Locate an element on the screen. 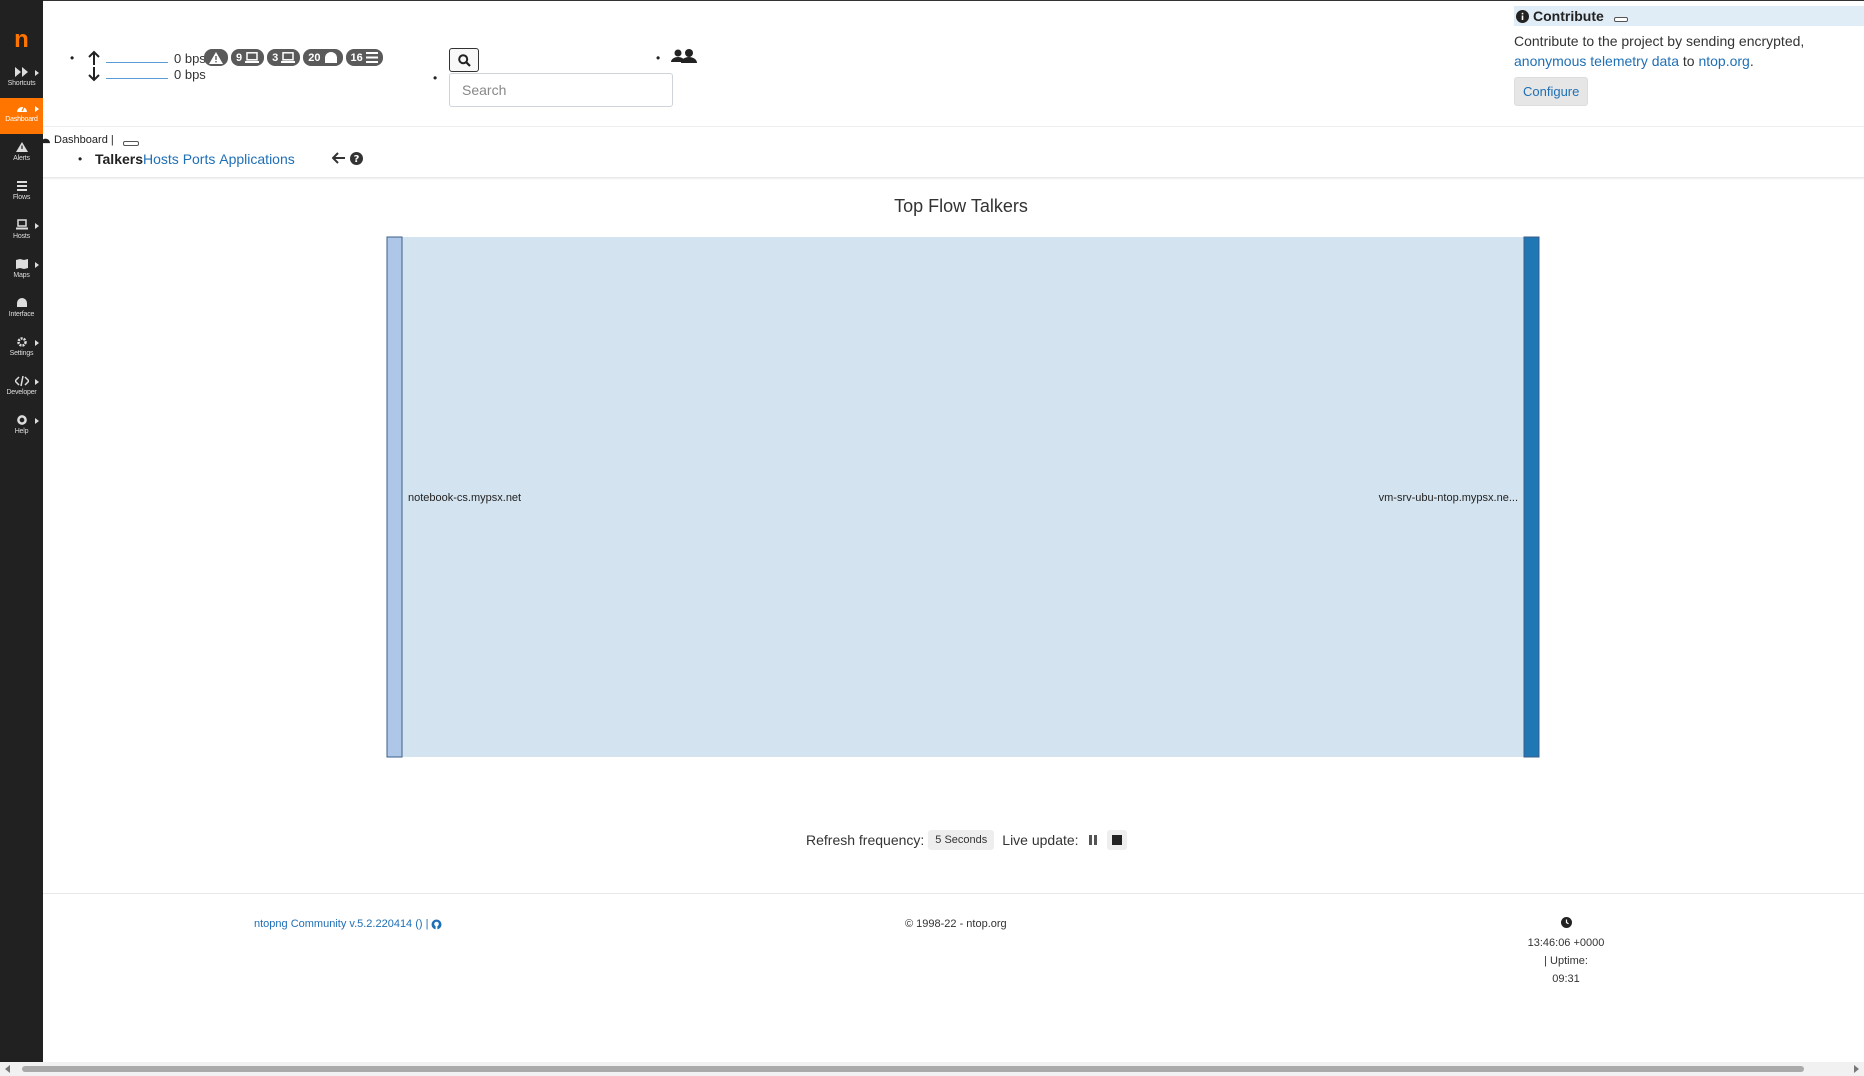 The width and height of the screenshot is (1864, 1076). sidebar-item-label: Interface is located at coordinates (21, 314).